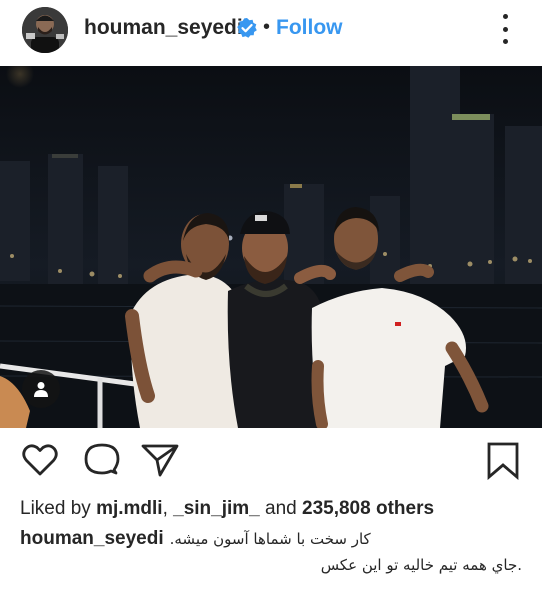  What do you see at coordinates (40, 462) in the screenshot?
I see `heart-icon` at bounding box center [40, 462].